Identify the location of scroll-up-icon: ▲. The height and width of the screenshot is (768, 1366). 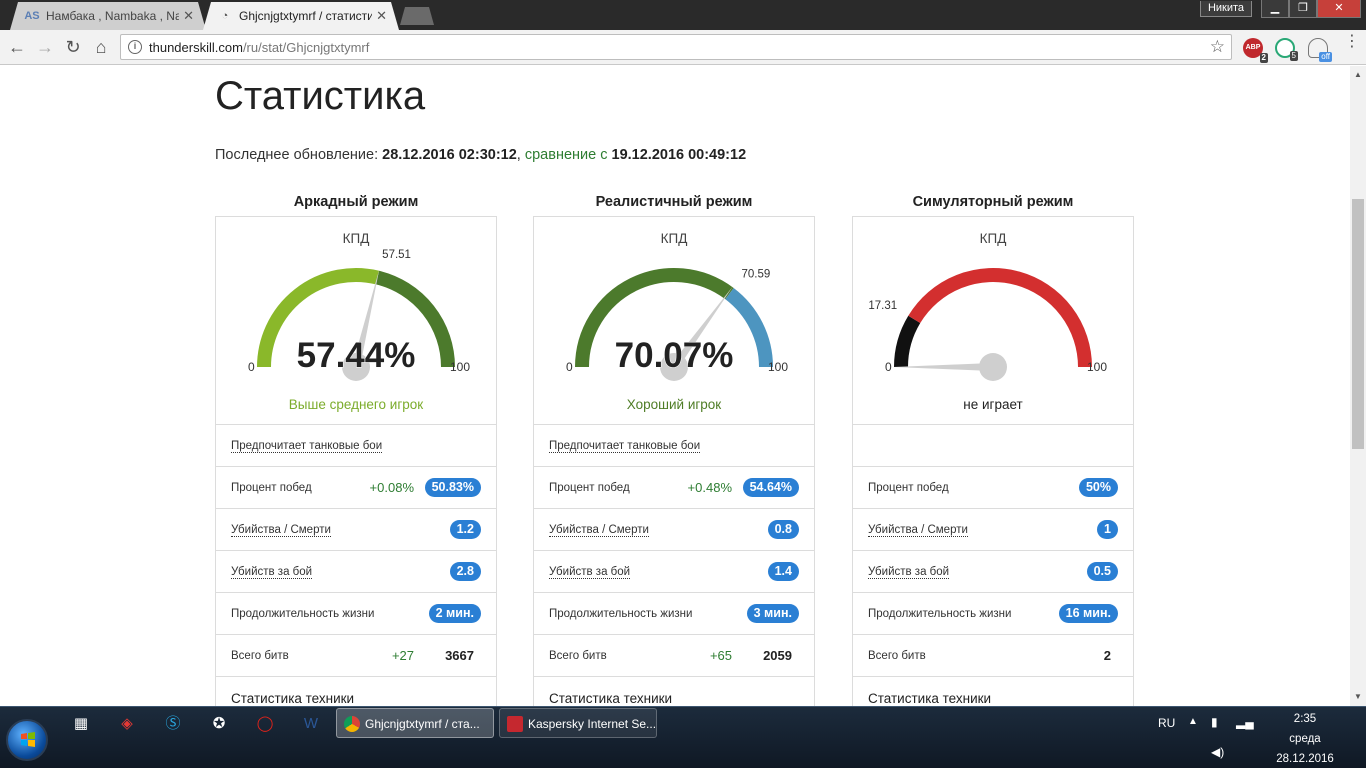
(1358, 74).